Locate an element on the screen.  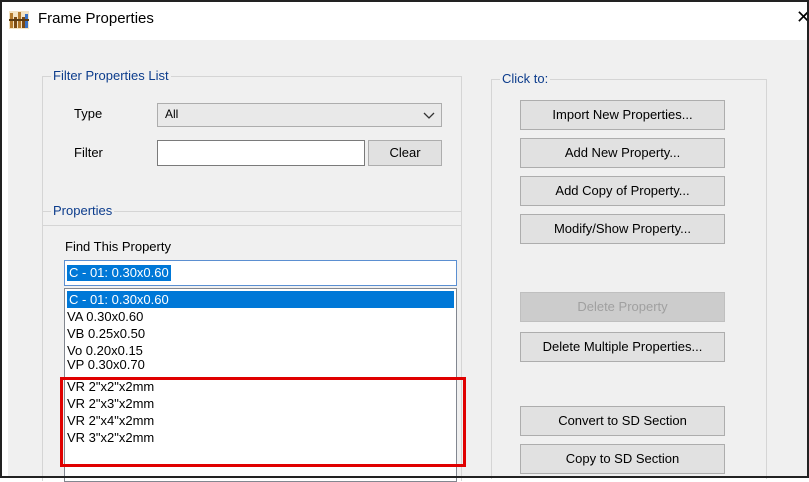
list-item: VA 0.30x0.60 is located at coordinates (105, 316).